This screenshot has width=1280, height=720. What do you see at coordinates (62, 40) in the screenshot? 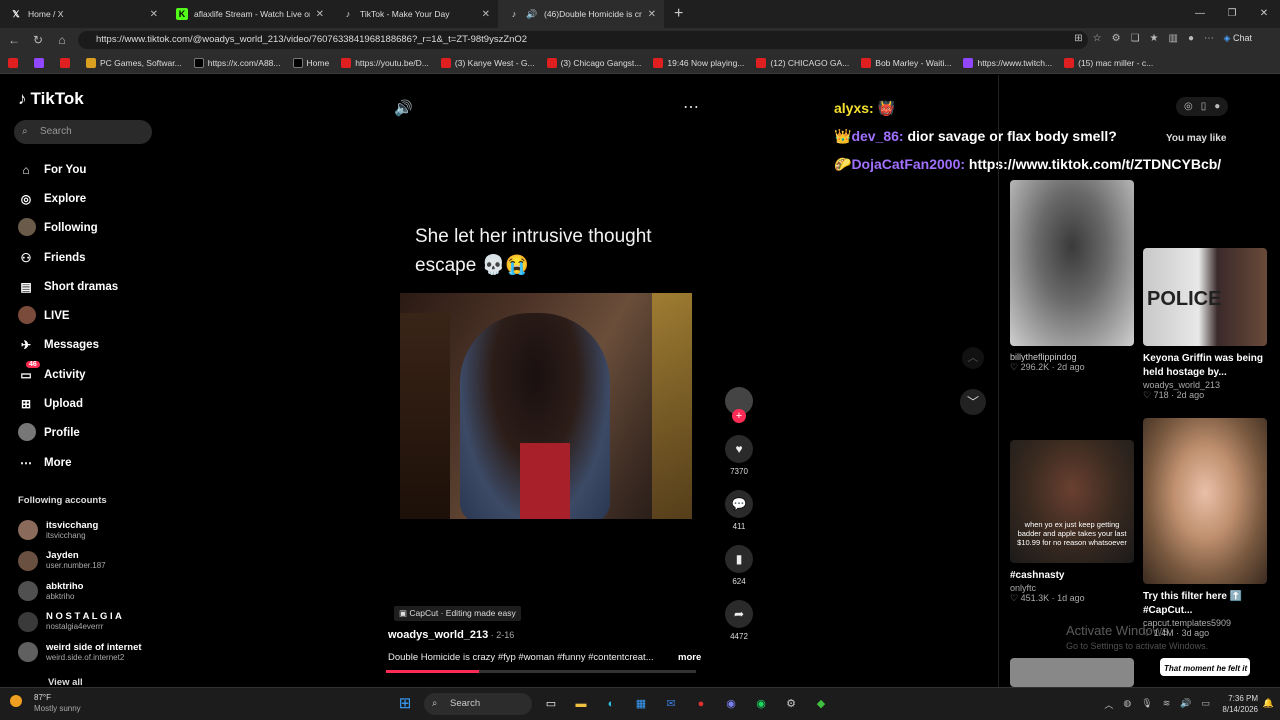
I see `home-button: ⌂` at bounding box center [62, 40].